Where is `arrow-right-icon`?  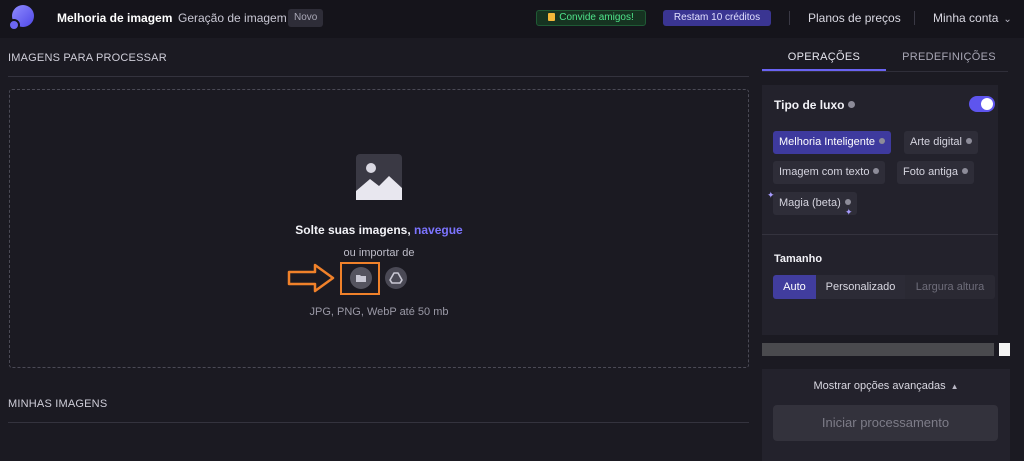 arrow-right-icon is located at coordinates (311, 278).